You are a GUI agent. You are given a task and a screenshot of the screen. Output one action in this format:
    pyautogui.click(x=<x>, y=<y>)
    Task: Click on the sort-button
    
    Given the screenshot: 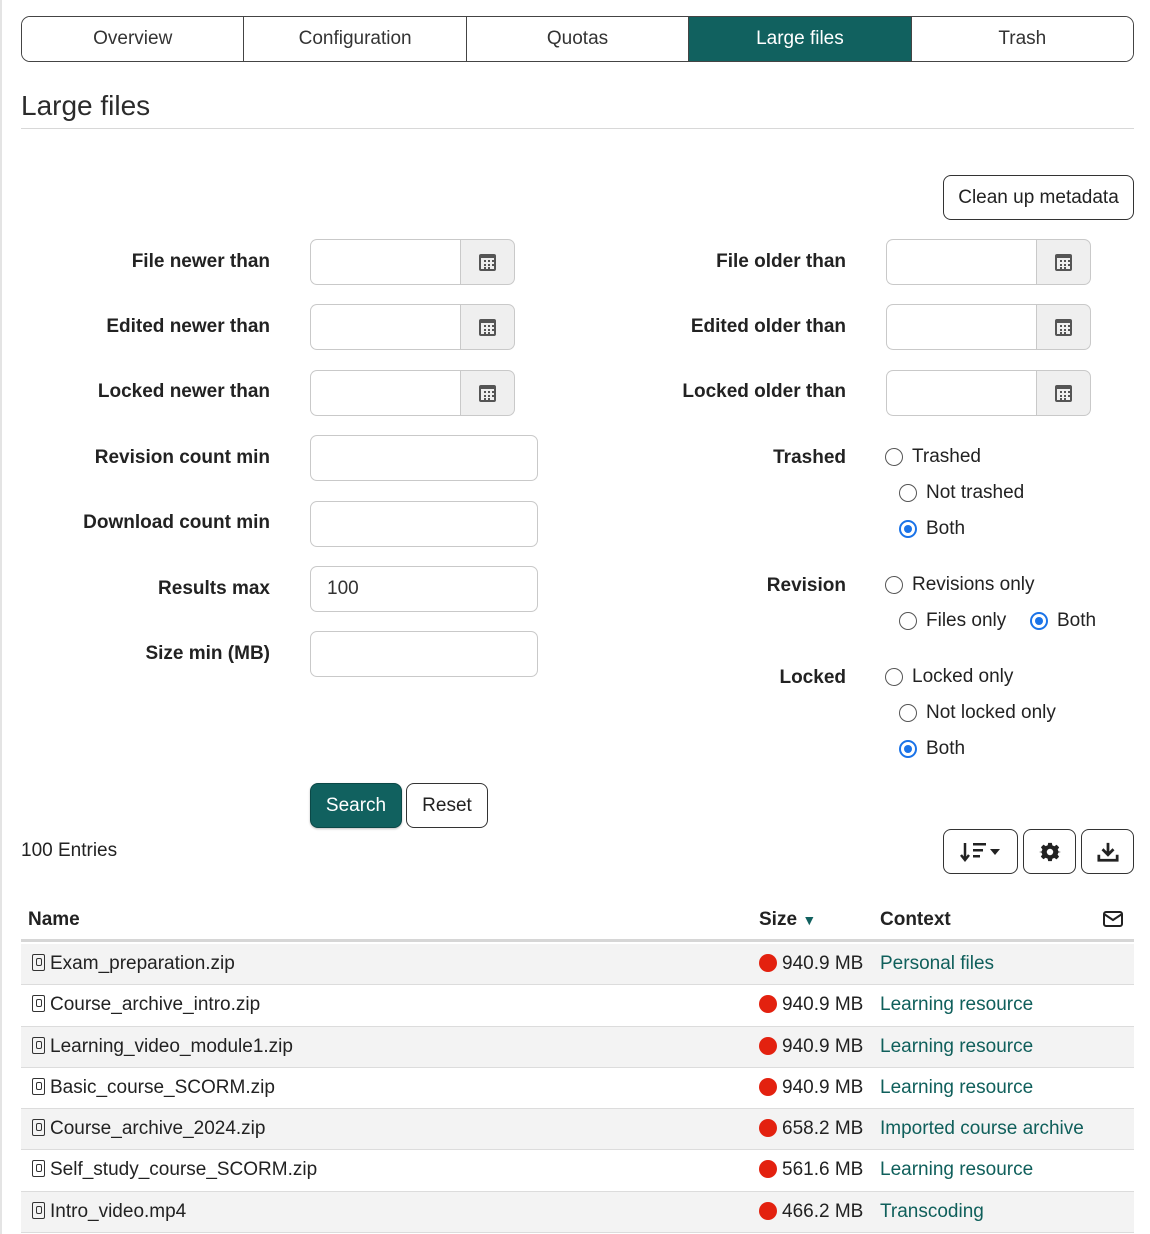 What is the action you would take?
    pyautogui.click(x=980, y=851)
    